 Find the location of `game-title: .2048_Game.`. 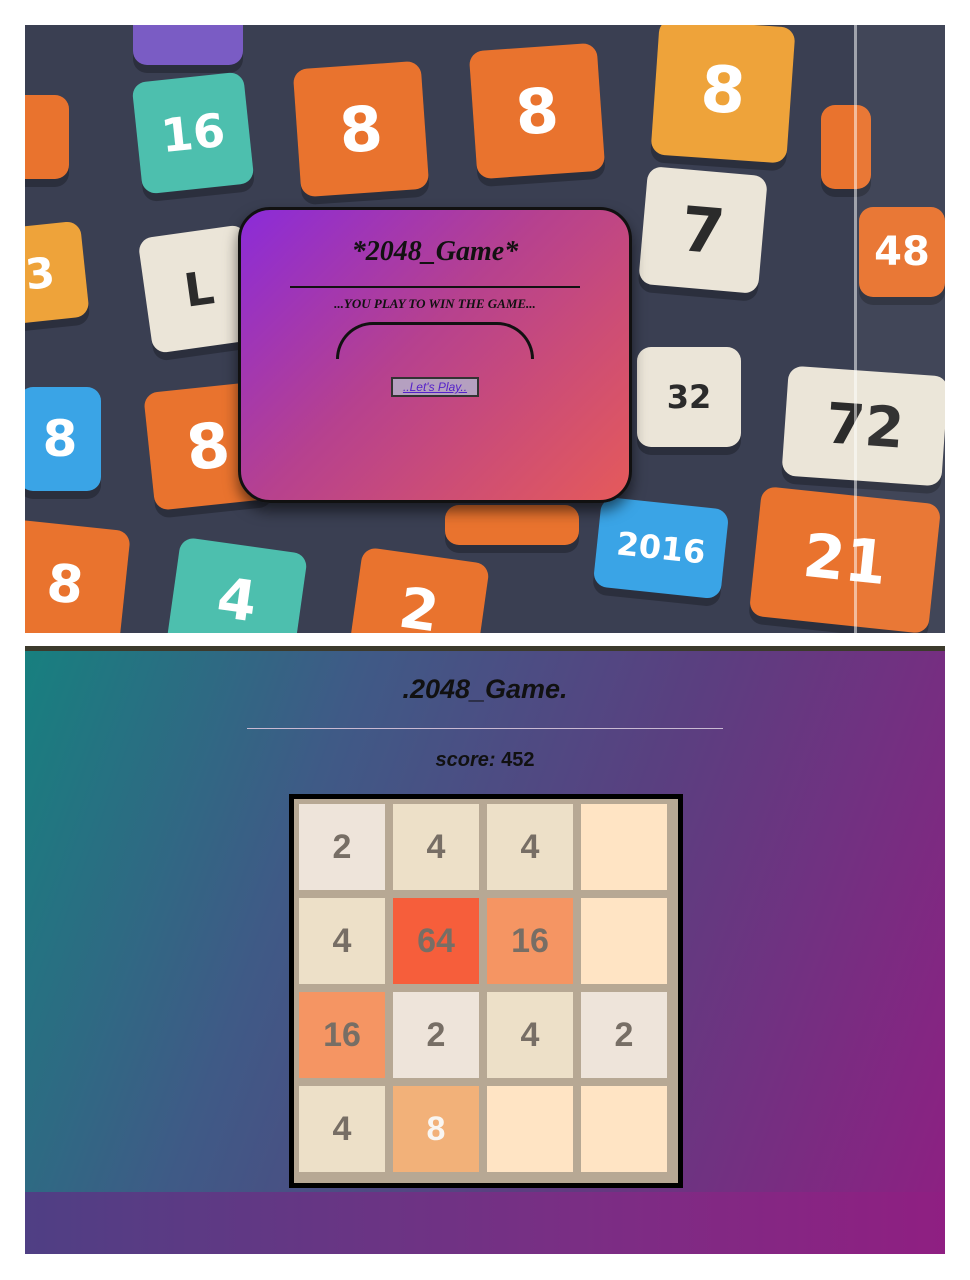

game-title: .2048_Game. is located at coordinates (485, 689).